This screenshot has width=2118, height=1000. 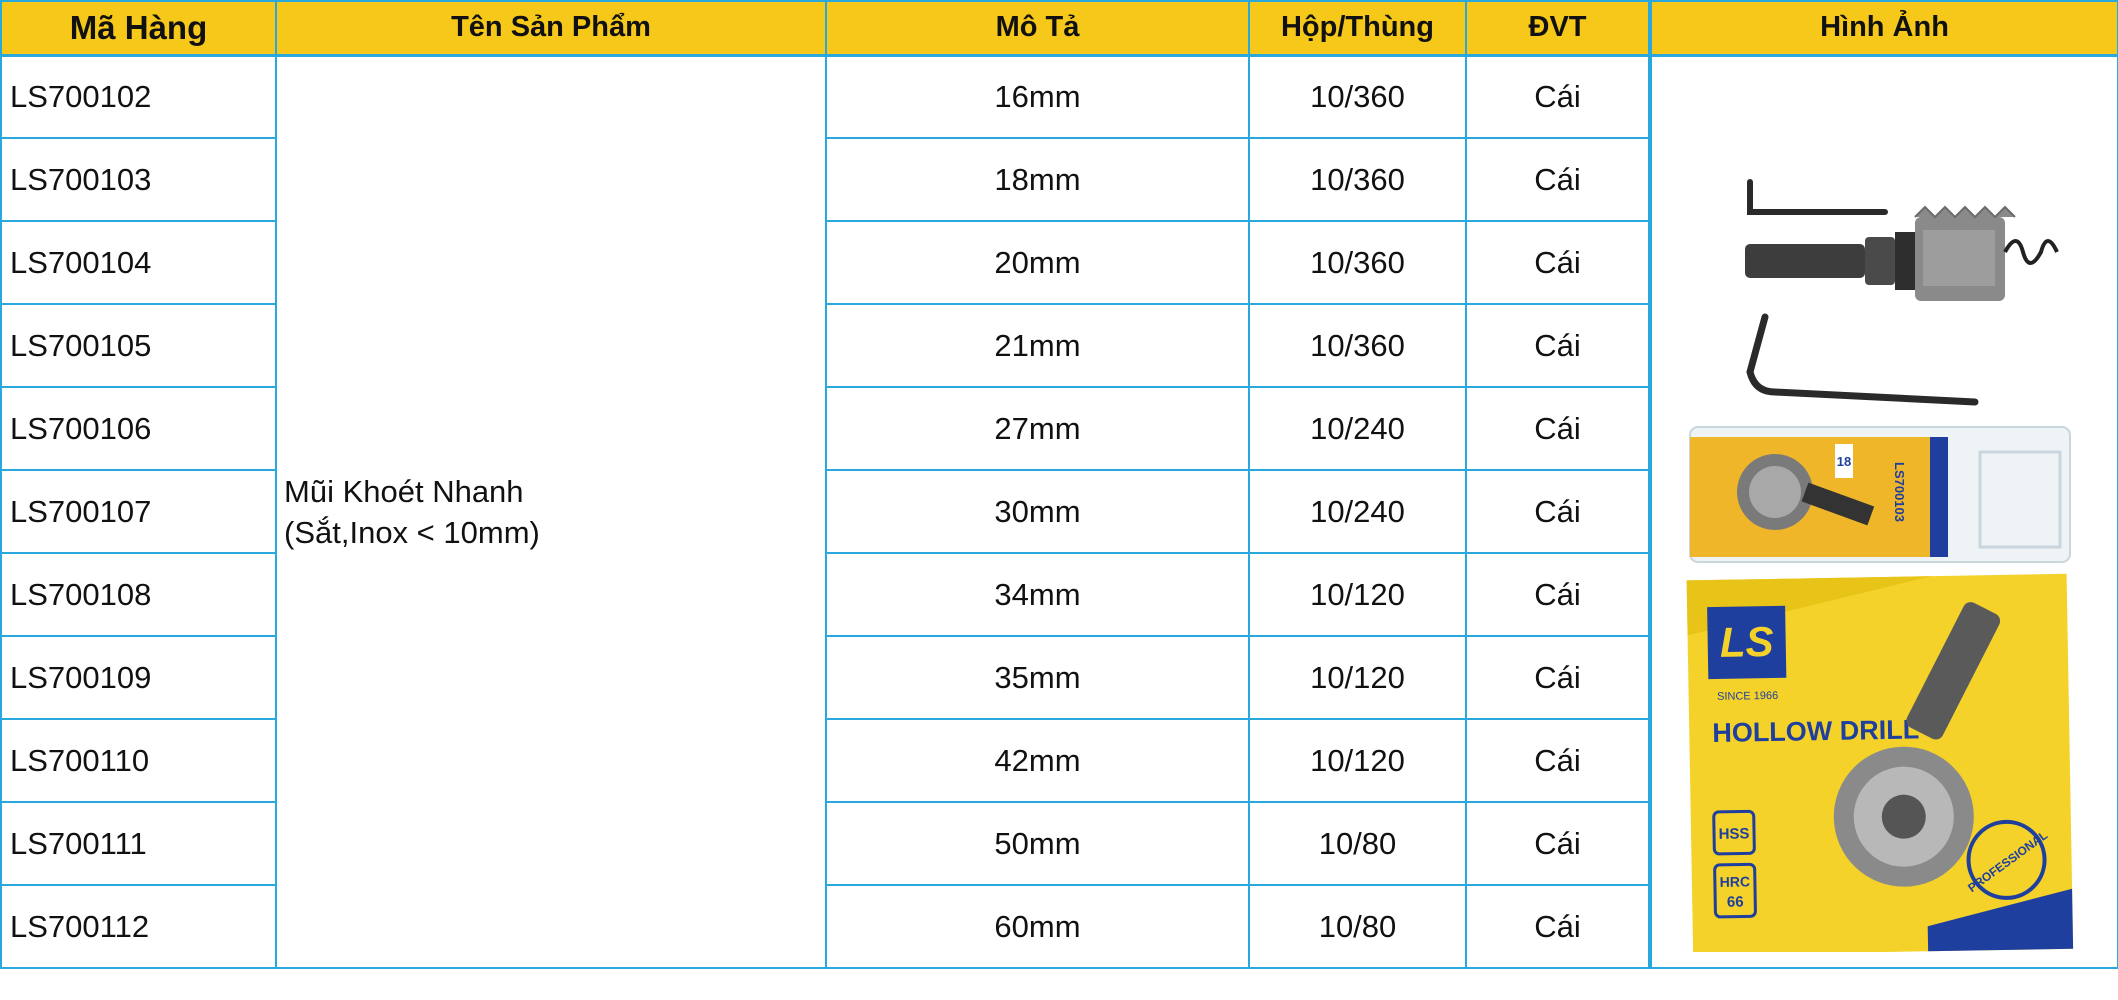 What do you see at coordinates (138, 262) in the screenshot?
I see `product-code-cell: LS700104` at bounding box center [138, 262].